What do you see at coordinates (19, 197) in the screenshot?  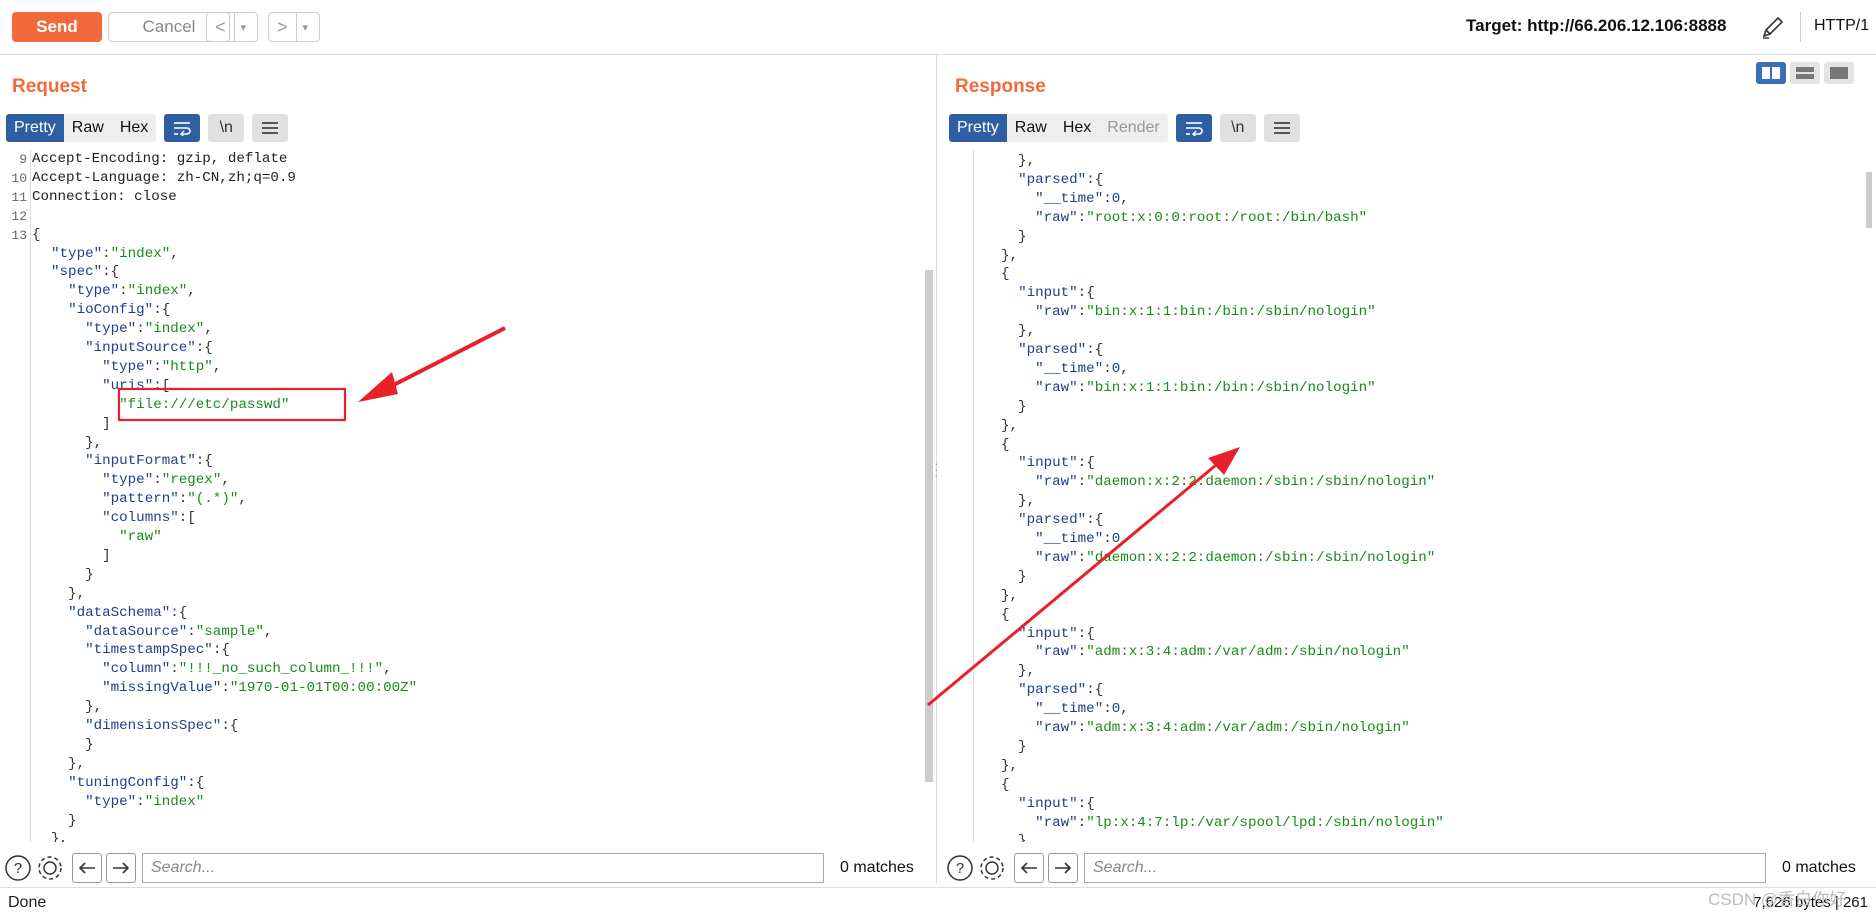 I see `line-number: 11` at bounding box center [19, 197].